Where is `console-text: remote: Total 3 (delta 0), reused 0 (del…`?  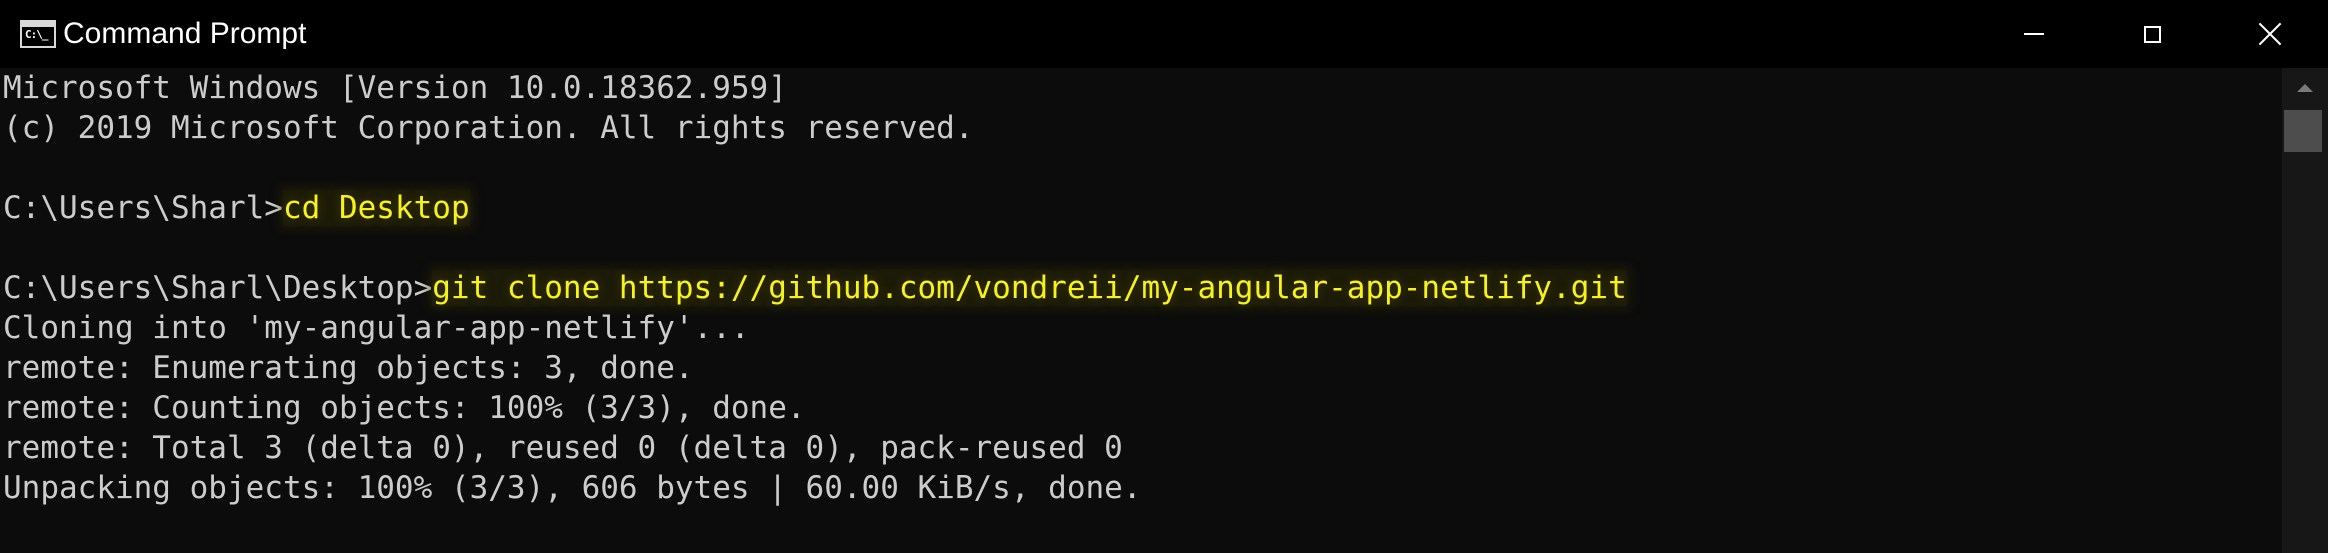 console-text: remote: Total 3 (delta 0), reused 0 (del… is located at coordinates (563, 448).